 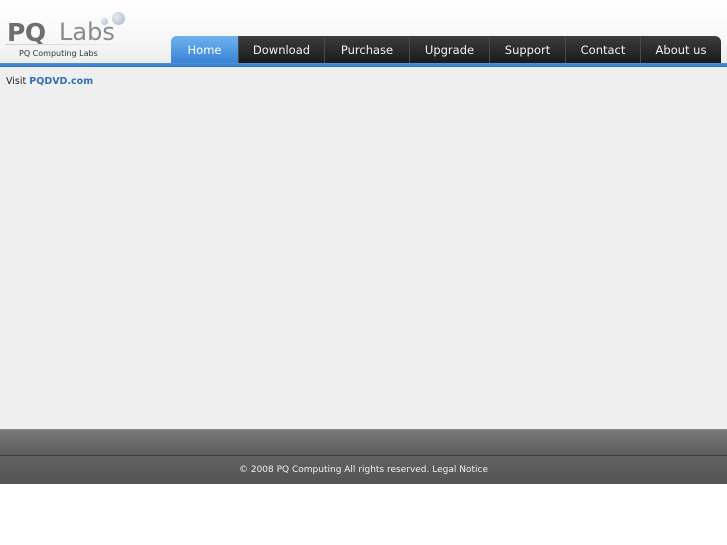 I want to click on nav-item-contact: Contact, so click(x=602, y=49).